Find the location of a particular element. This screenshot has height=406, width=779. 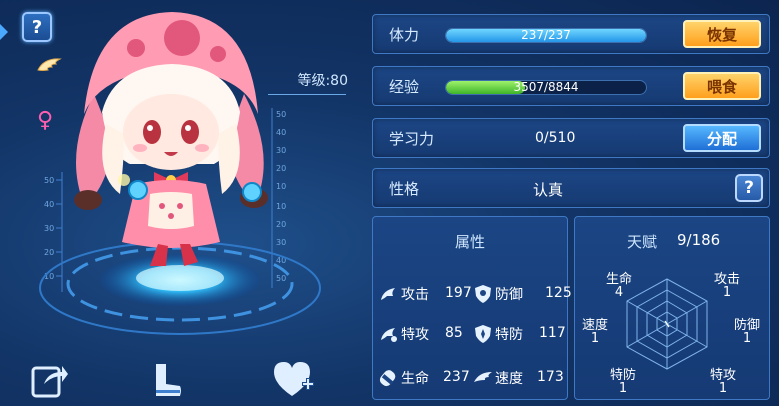

attack-icon is located at coordinates (388, 294).